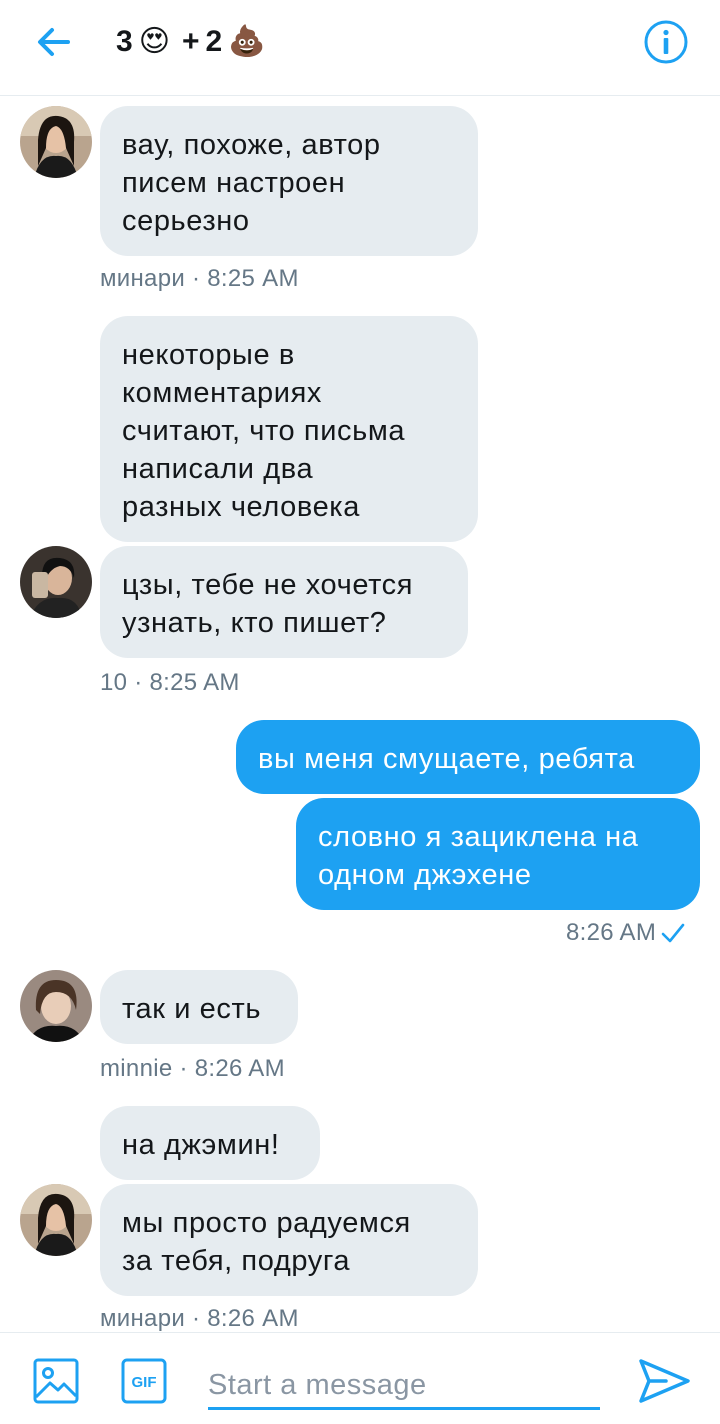  Describe the element at coordinates (247, 41) in the screenshot. I see `poop-emoji: 💩` at that location.